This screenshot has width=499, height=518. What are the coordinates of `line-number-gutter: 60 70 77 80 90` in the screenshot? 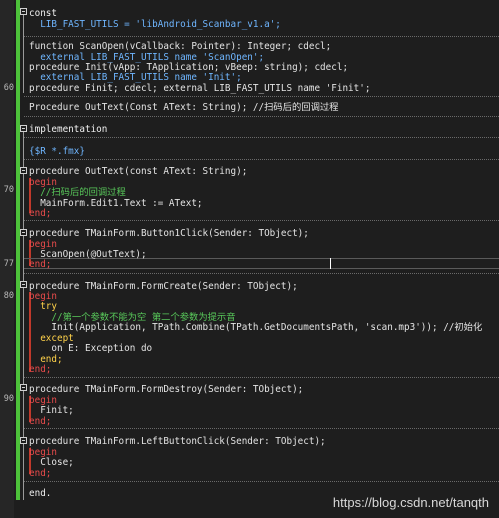 It's located at (7, 259).